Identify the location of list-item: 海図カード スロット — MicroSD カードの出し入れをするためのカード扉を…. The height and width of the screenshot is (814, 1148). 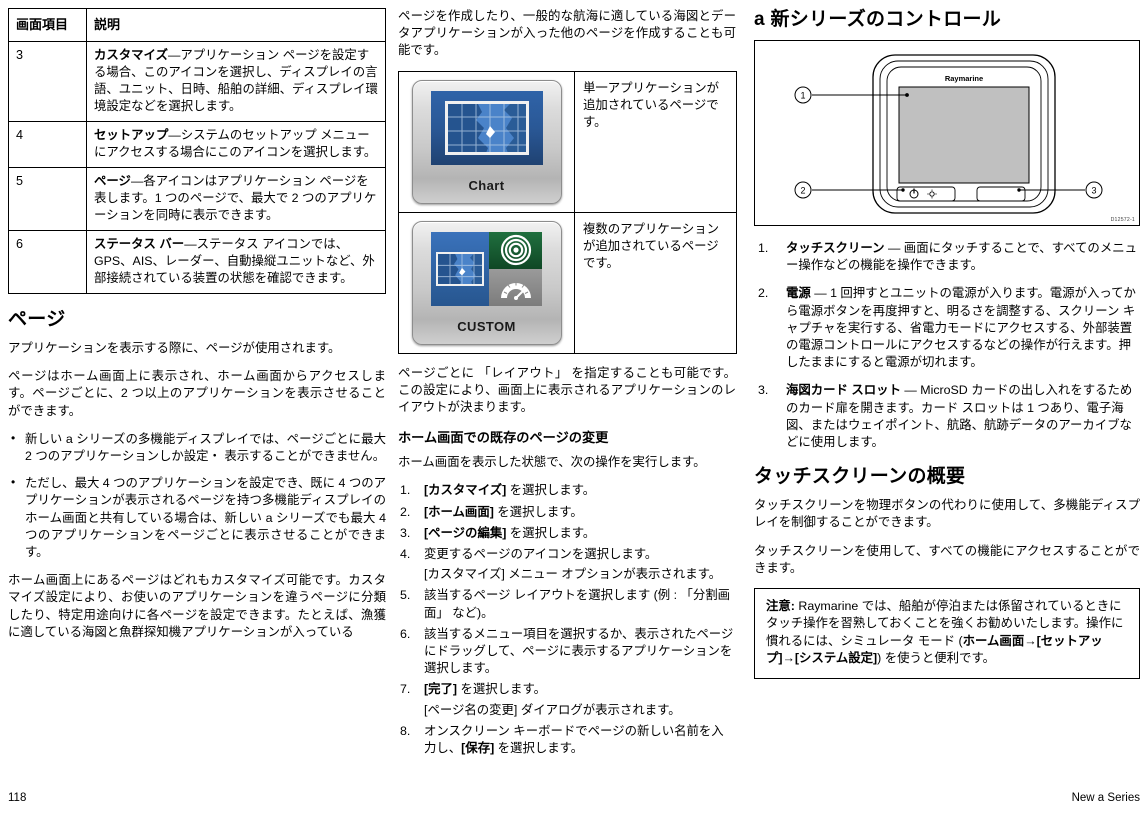
(947, 416).